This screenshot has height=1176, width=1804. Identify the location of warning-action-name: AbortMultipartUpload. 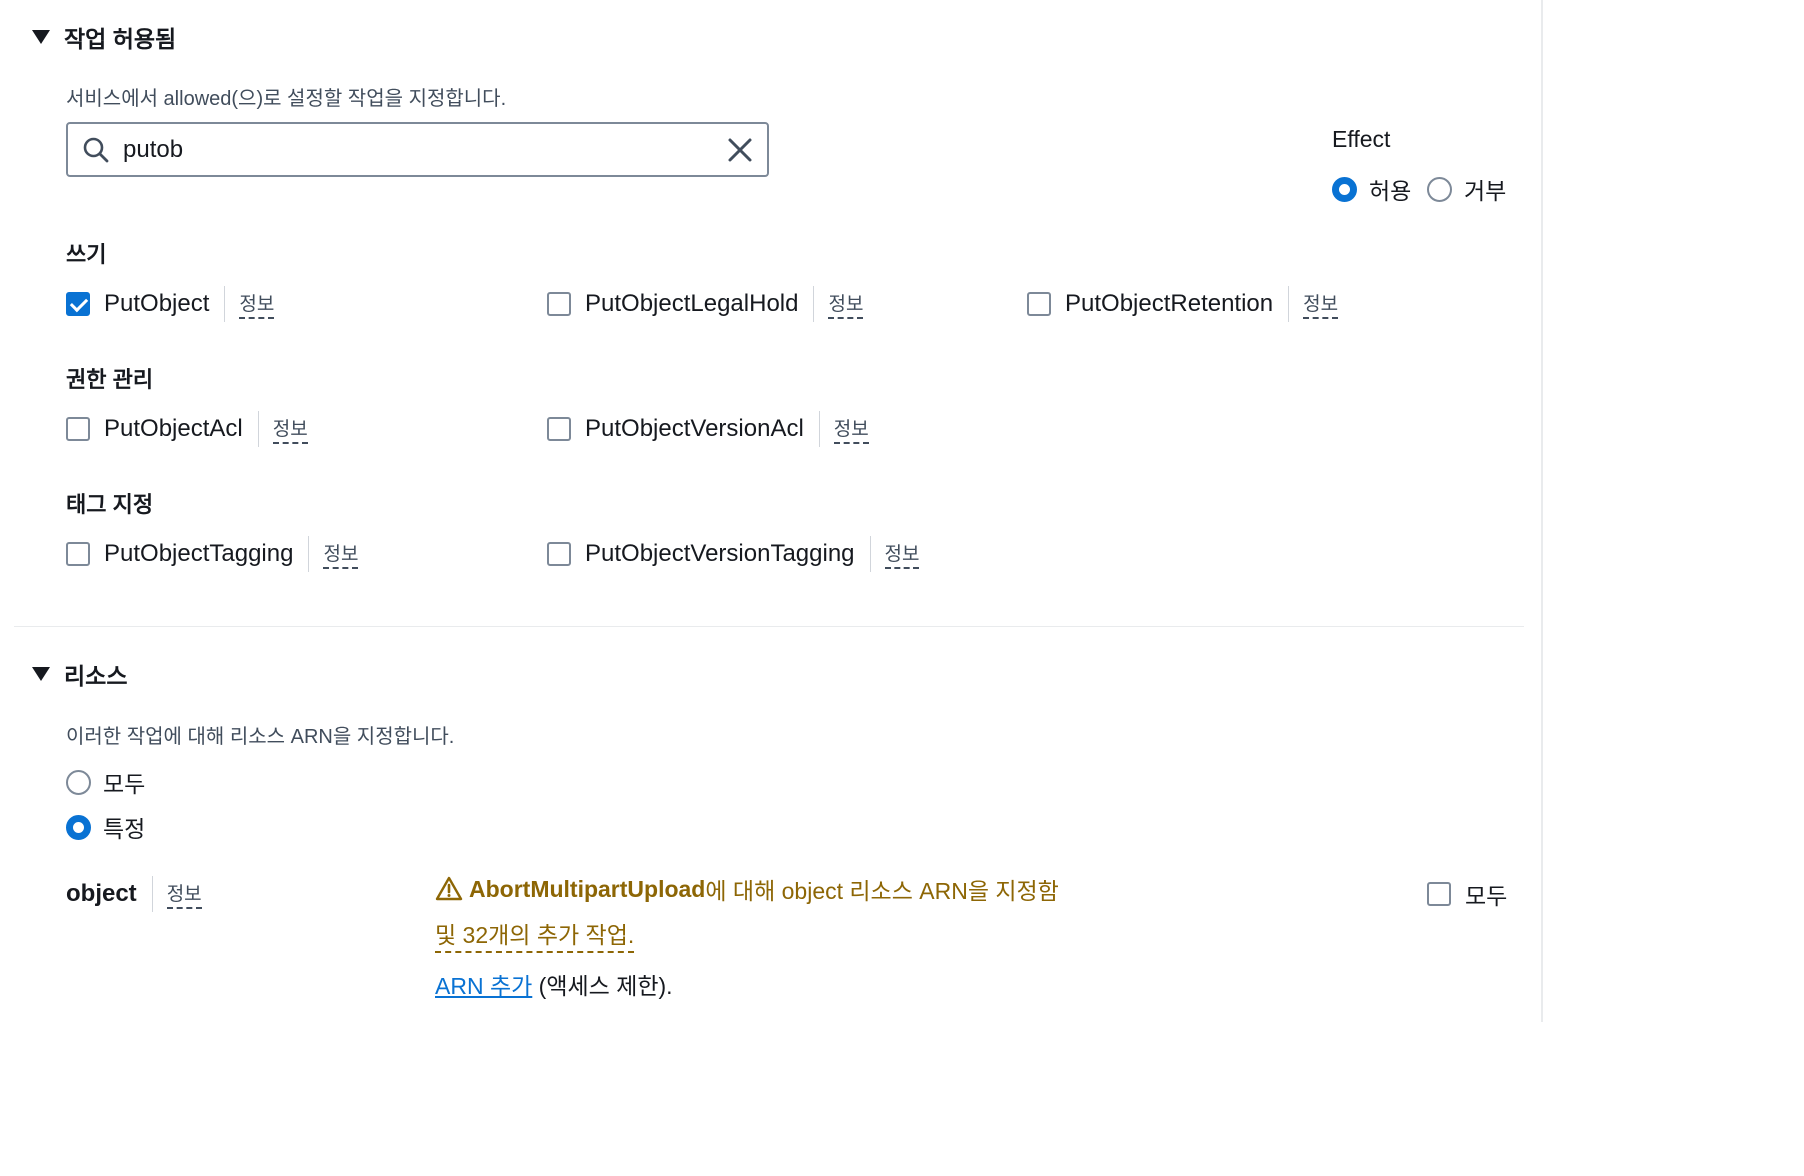
(587, 888).